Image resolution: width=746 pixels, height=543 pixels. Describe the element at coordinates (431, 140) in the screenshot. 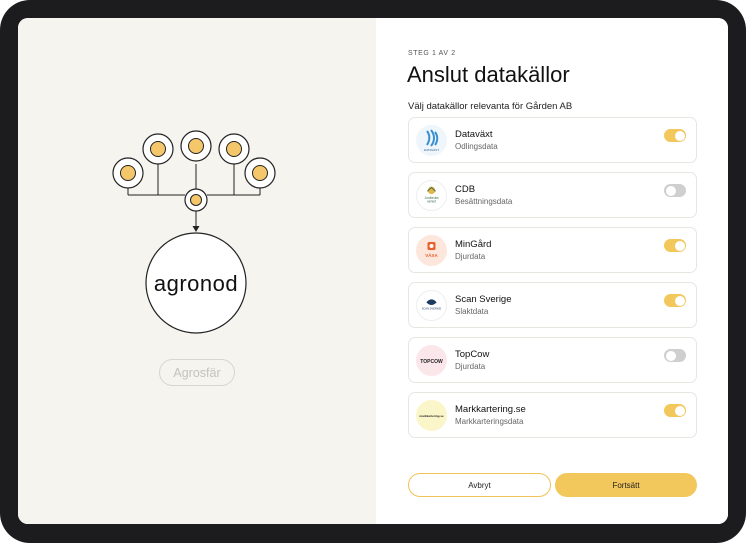

I see `datavaxt-logo-icon: DATAVÄXT` at that location.